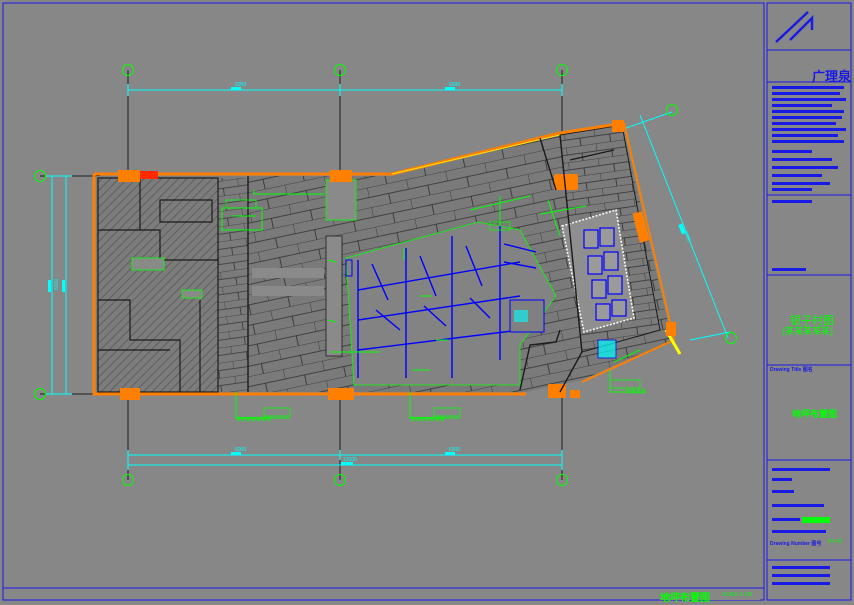 Image resolution: width=854 pixels, height=605 pixels. Describe the element at coordinates (240, 450) in the screenshot. I see `dim-bottom-1: 6000` at that location.